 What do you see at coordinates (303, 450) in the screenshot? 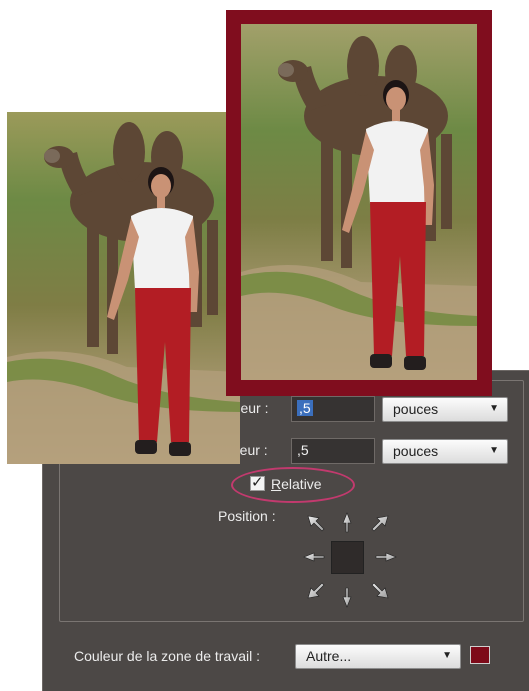
I see `height-value: ,5` at bounding box center [303, 450].